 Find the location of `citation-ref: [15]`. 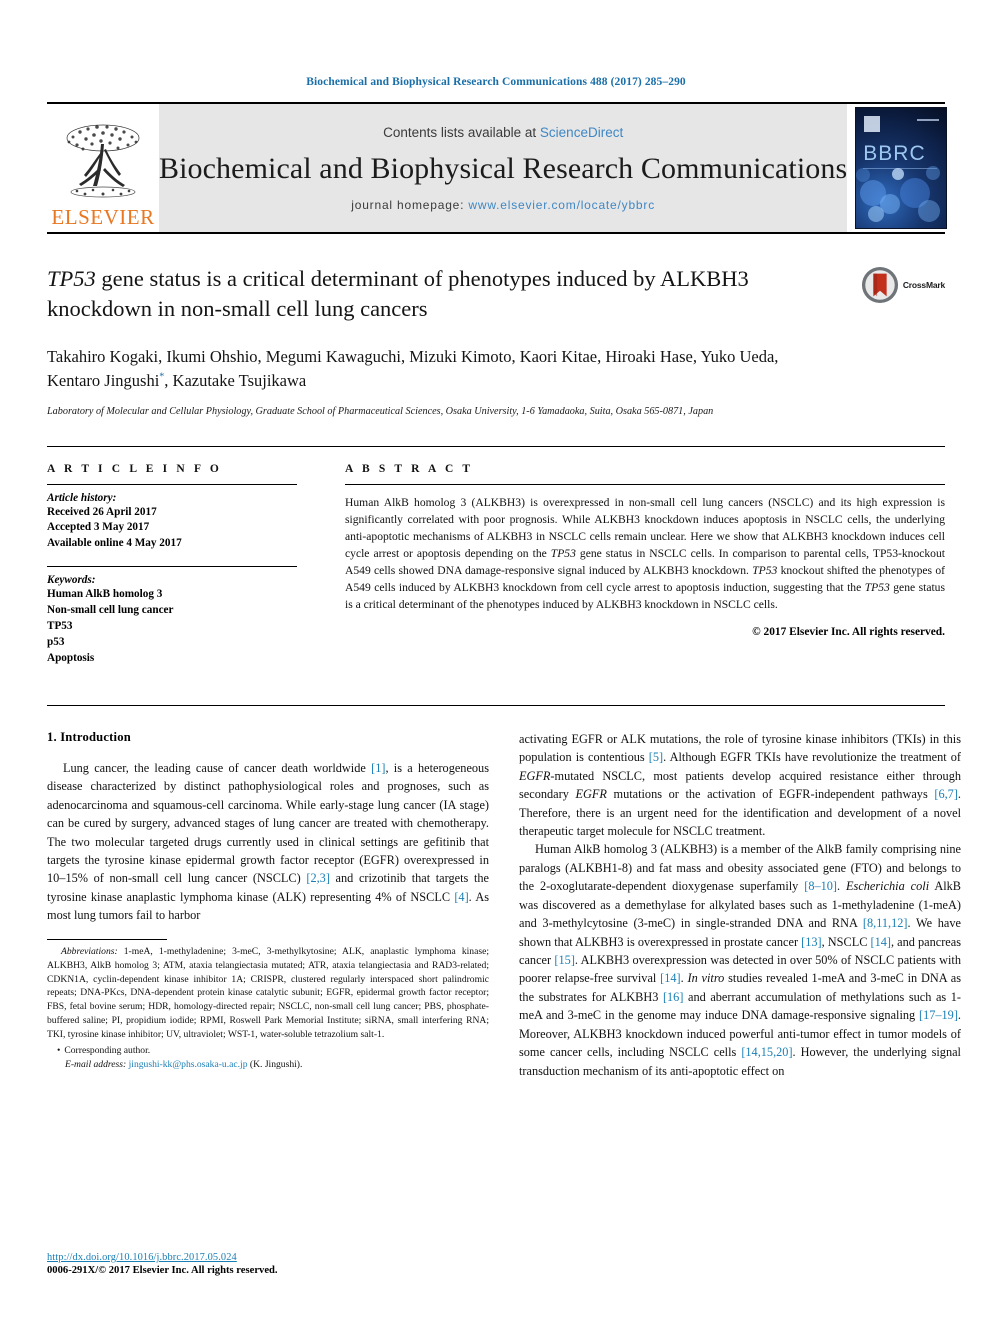

citation-ref: [15] is located at coordinates (564, 960).